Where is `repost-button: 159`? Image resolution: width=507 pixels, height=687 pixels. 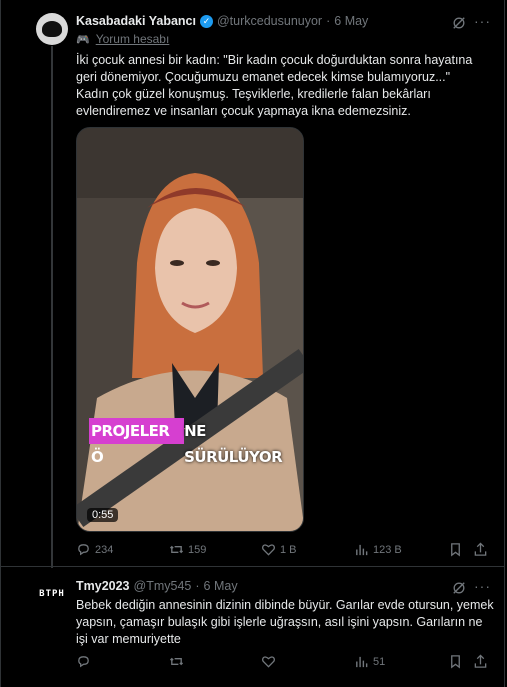
repost-button: 159 is located at coordinates (187, 549).